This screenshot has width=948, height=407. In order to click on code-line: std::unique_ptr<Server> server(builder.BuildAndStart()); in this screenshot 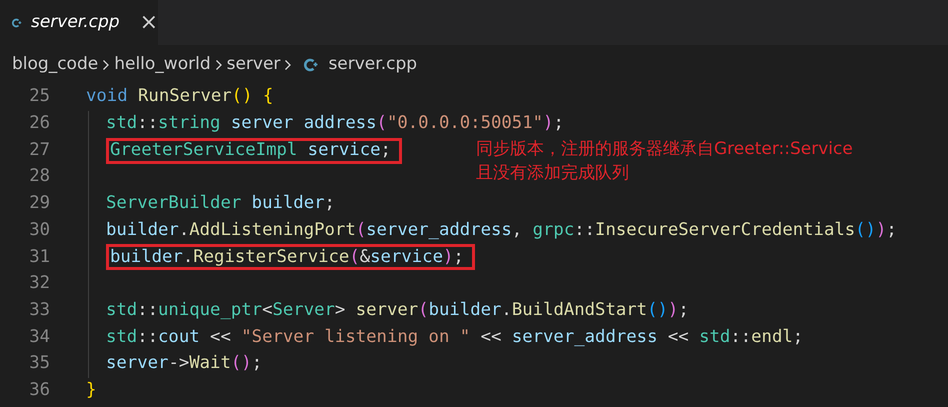, I will do `click(397, 310)`.